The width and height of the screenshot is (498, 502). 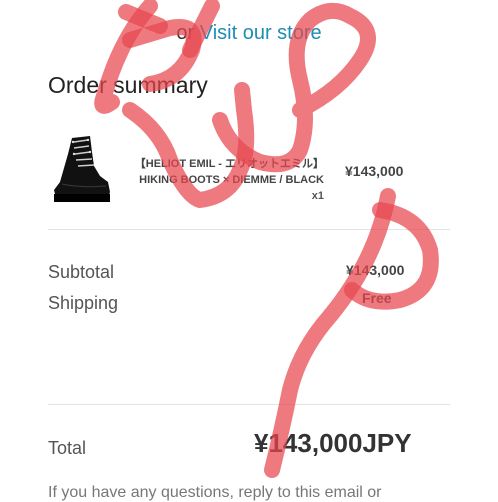 What do you see at coordinates (333, 443) in the screenshot?
I see `total-value: ¥143,000JPY` at bounding box center [333, 443].